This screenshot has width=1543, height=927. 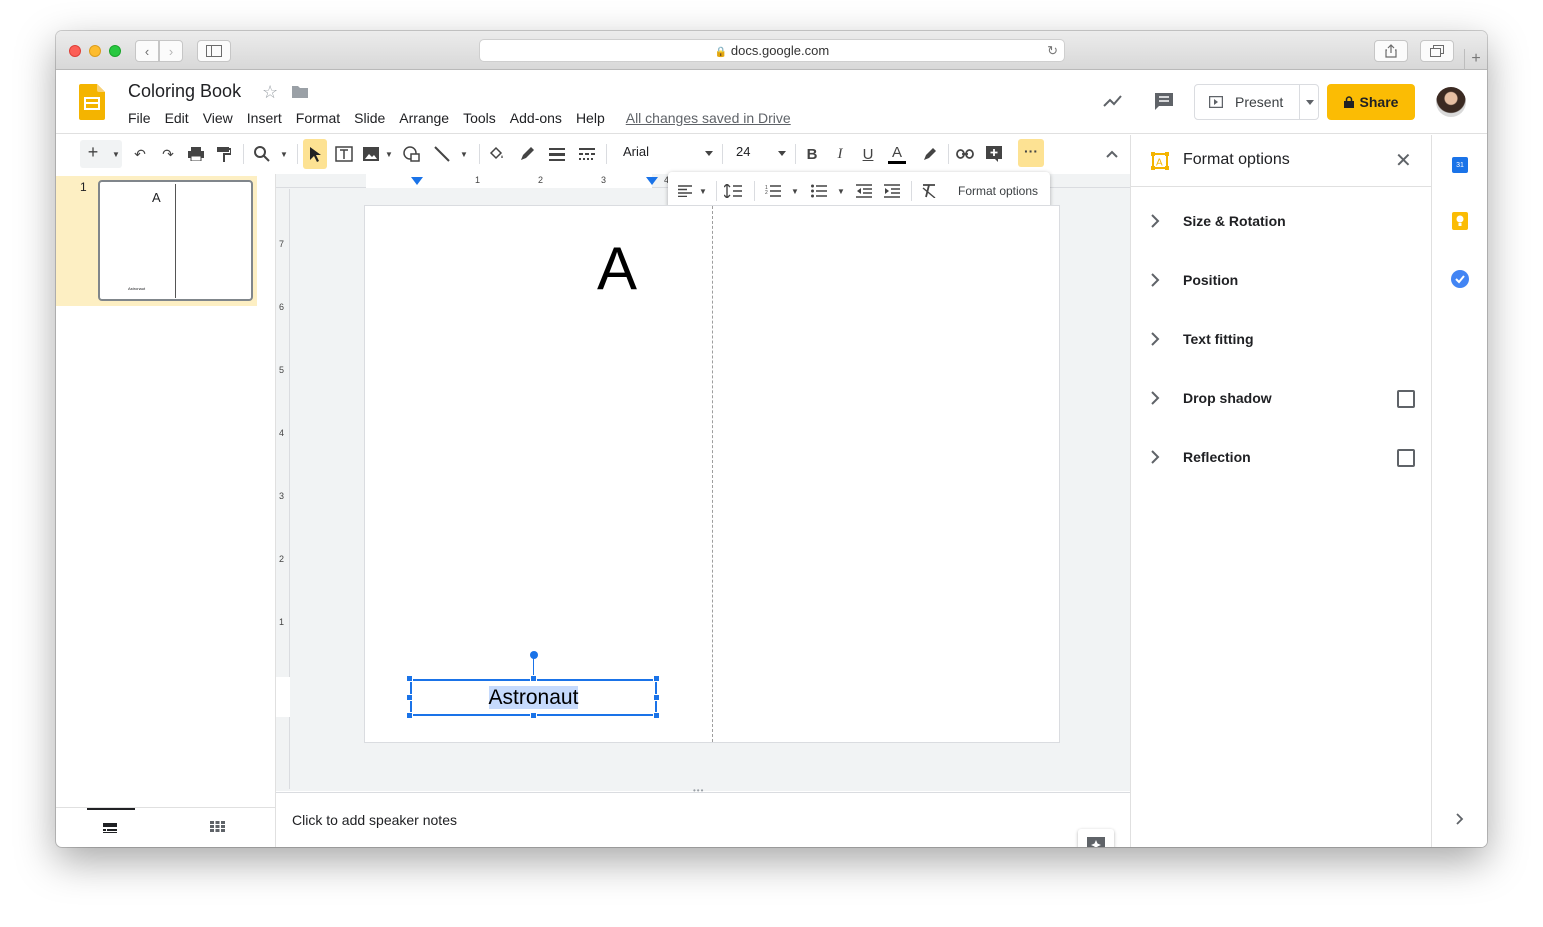 I want to click on present-dropdown, so click(x=1309, y=102).